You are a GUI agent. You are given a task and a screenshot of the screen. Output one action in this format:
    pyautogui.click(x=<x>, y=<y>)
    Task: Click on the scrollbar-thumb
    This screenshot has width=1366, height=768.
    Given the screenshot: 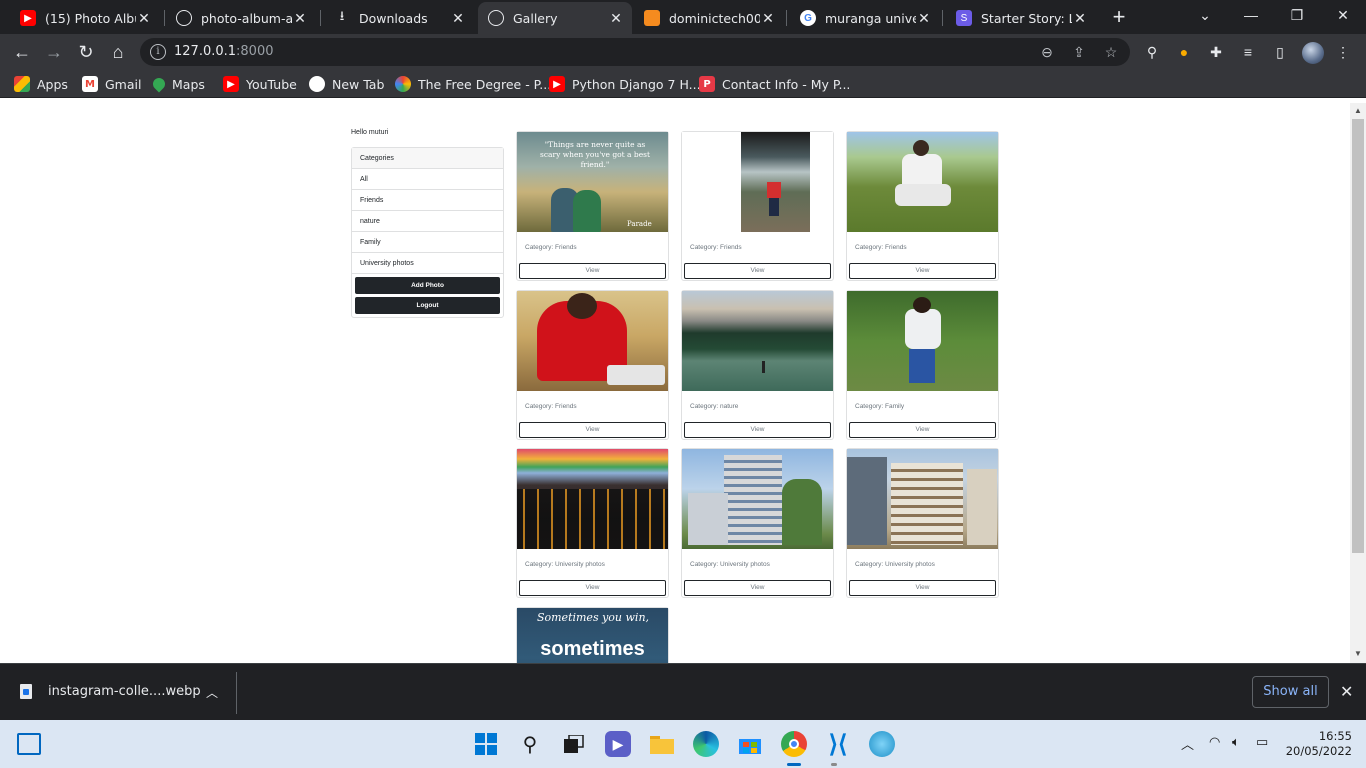 What is the action you would take?
    pyautogui.click(x=1358, y=336)
    